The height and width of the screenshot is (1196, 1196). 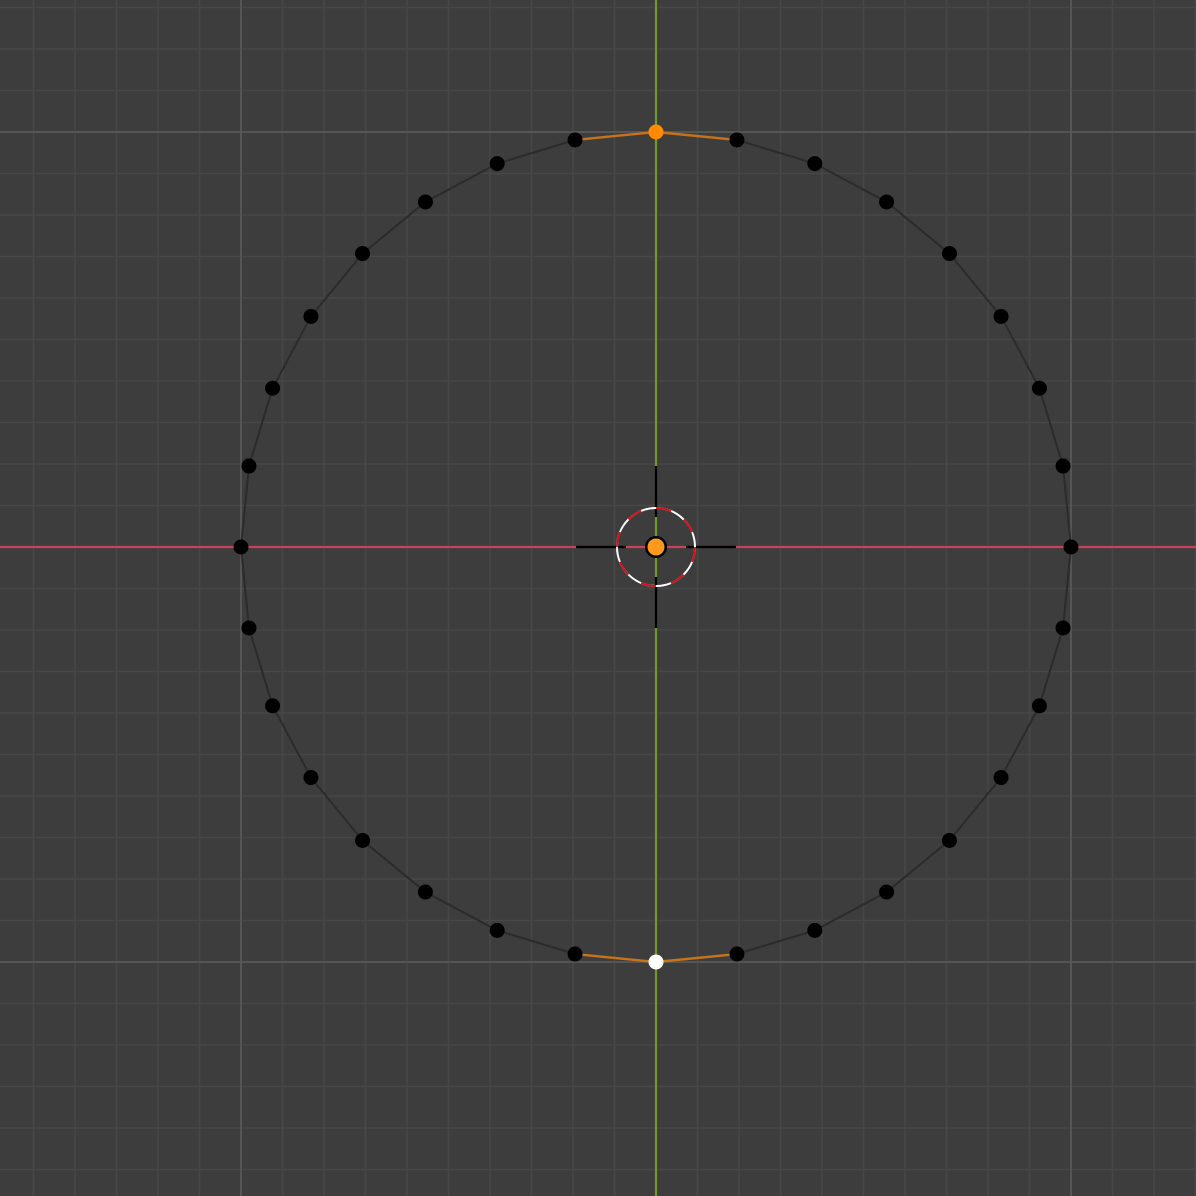 What do you see at coordinates (656, 962) in the screenshot?
I see `mesh-vertex-active` at bounding box center [656, 962].